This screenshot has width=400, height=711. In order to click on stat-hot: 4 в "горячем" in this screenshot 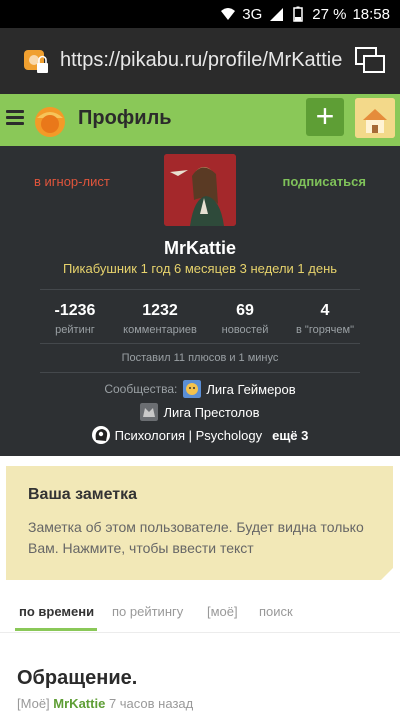, I will do `click(325, 319)`.